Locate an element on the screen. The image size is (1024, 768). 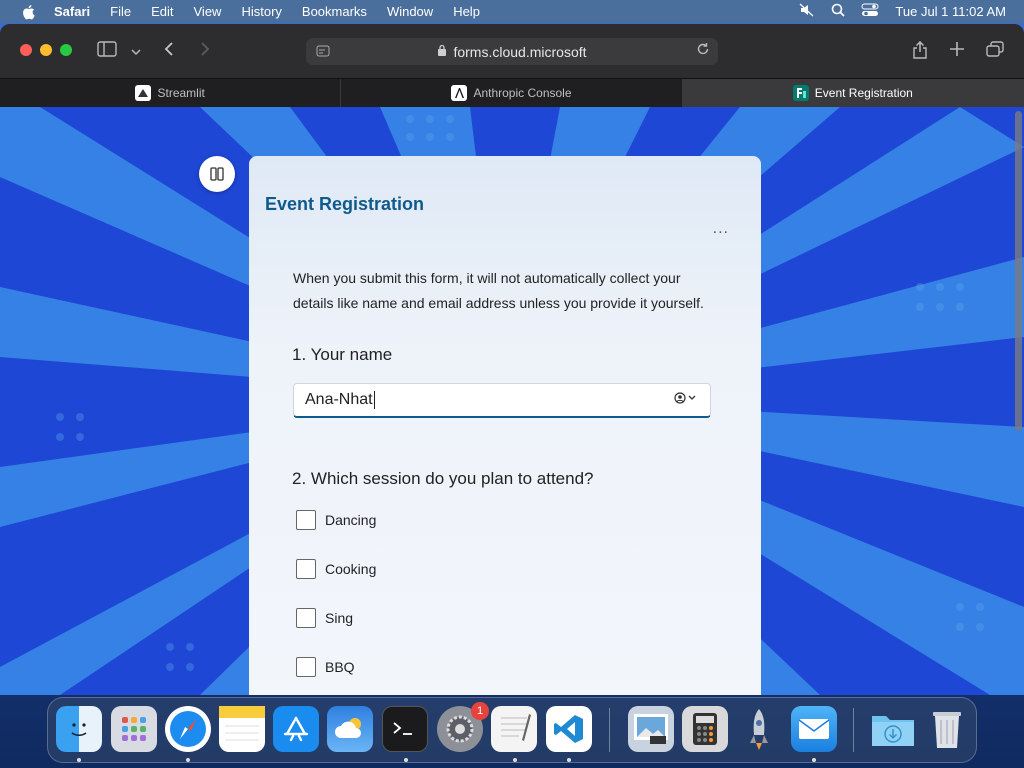
page-scrollbar is located at coordinates (1018, 271).